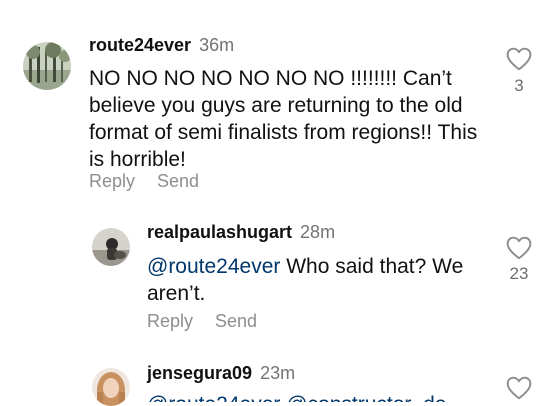 The image size is (560, 406). Describe the element at coordinates (296, 397) in the screenshot. I see `mention-link: @route24ever @constructor_de` at that location.